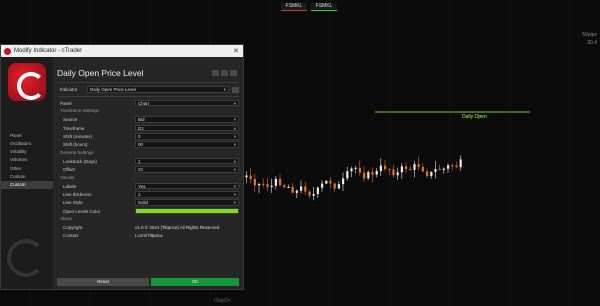 This screenshot has height=306, width=600. Describe the element at coordinates (235, 89) in the screenshot. I see `indicator-help-icon` at that location.